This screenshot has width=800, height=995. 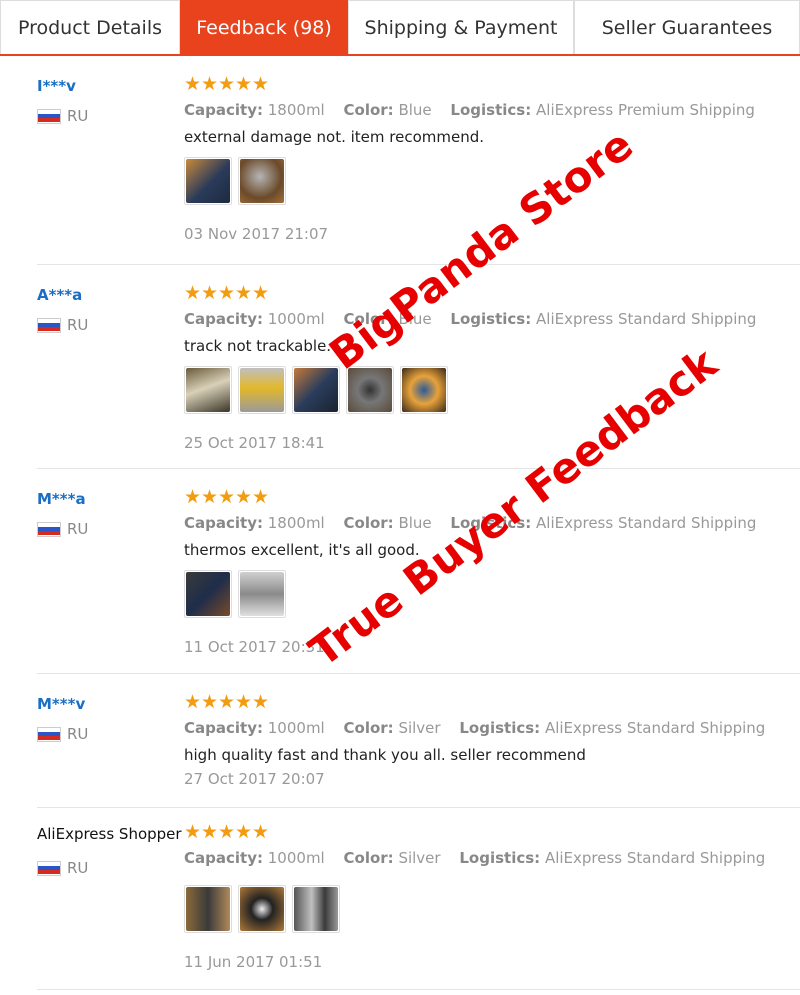 What do you see at coordinates (687, 27) in the screenshot?
I see `tab-seller-guarantees: Seller Guarantees` at bounding box center [687, 27].